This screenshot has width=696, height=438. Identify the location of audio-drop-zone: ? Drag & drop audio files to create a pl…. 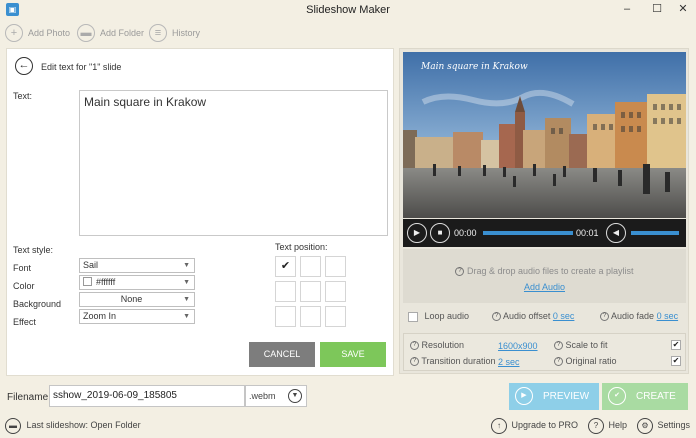
(544, 276).